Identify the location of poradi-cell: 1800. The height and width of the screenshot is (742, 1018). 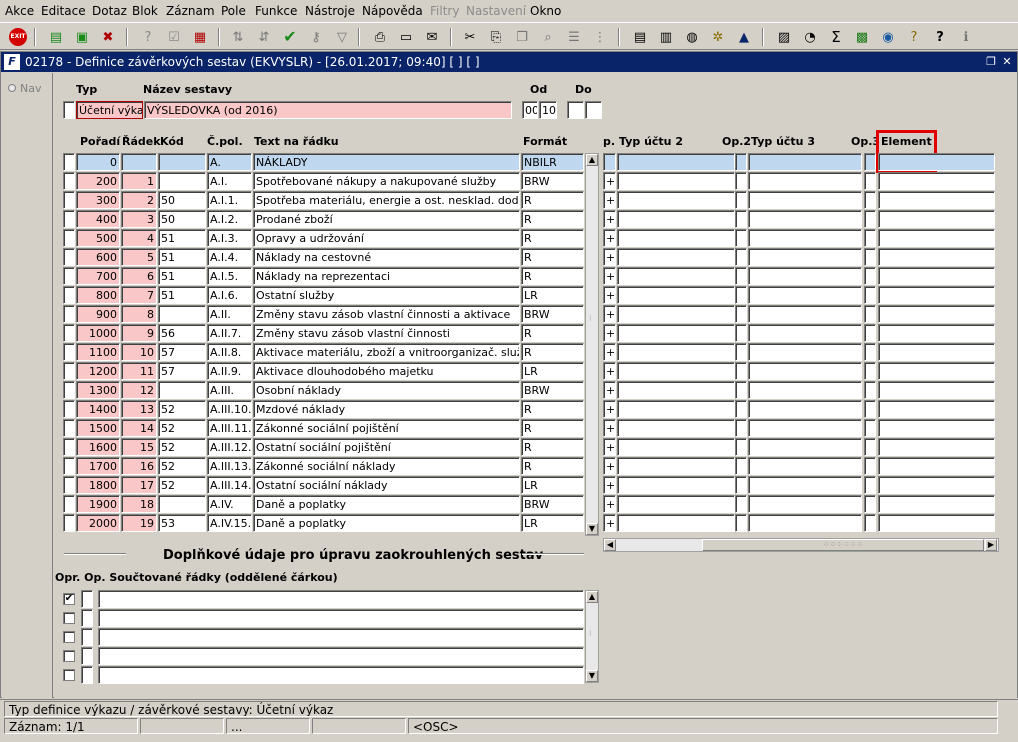
(98, 485).